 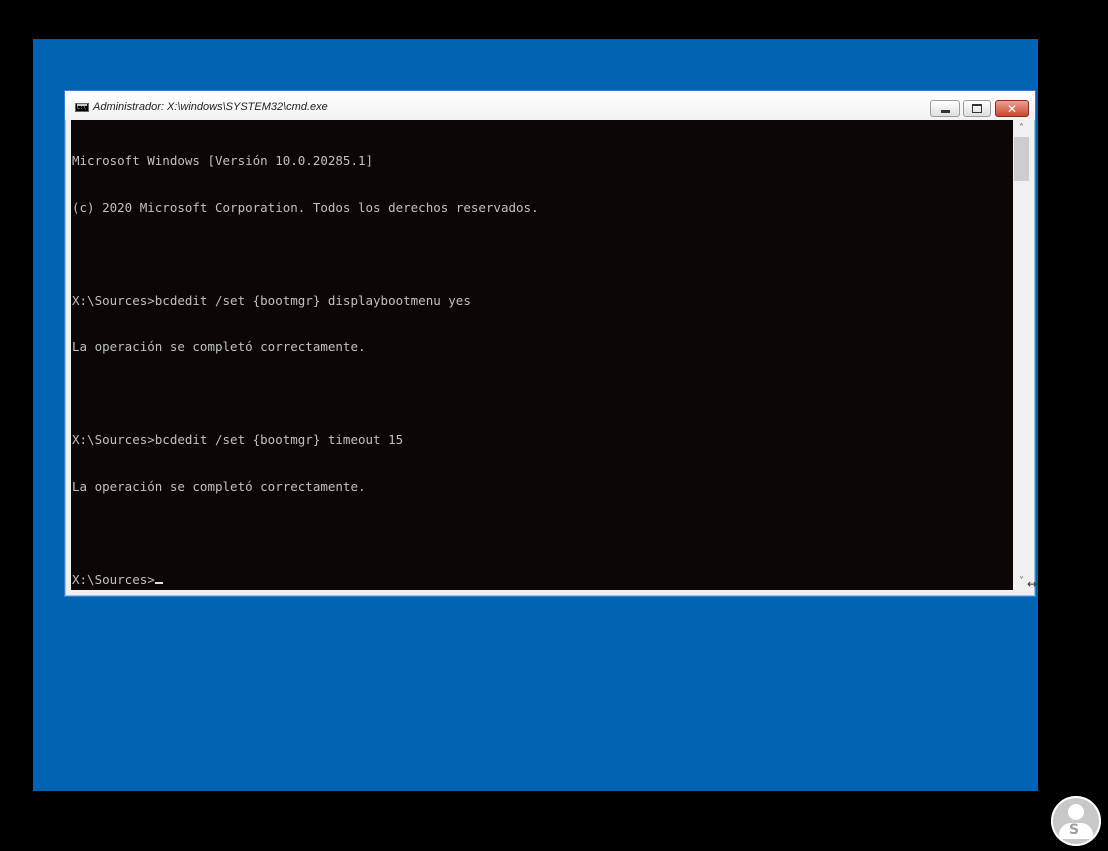 I want to click on cmd-icon, so click(x=82, y=107).